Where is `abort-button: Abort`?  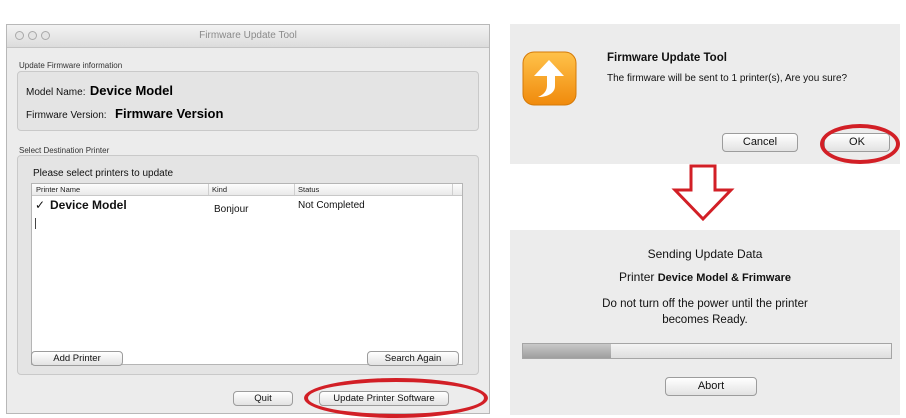
abort-button: Abort is located at coordinates (711, 386).